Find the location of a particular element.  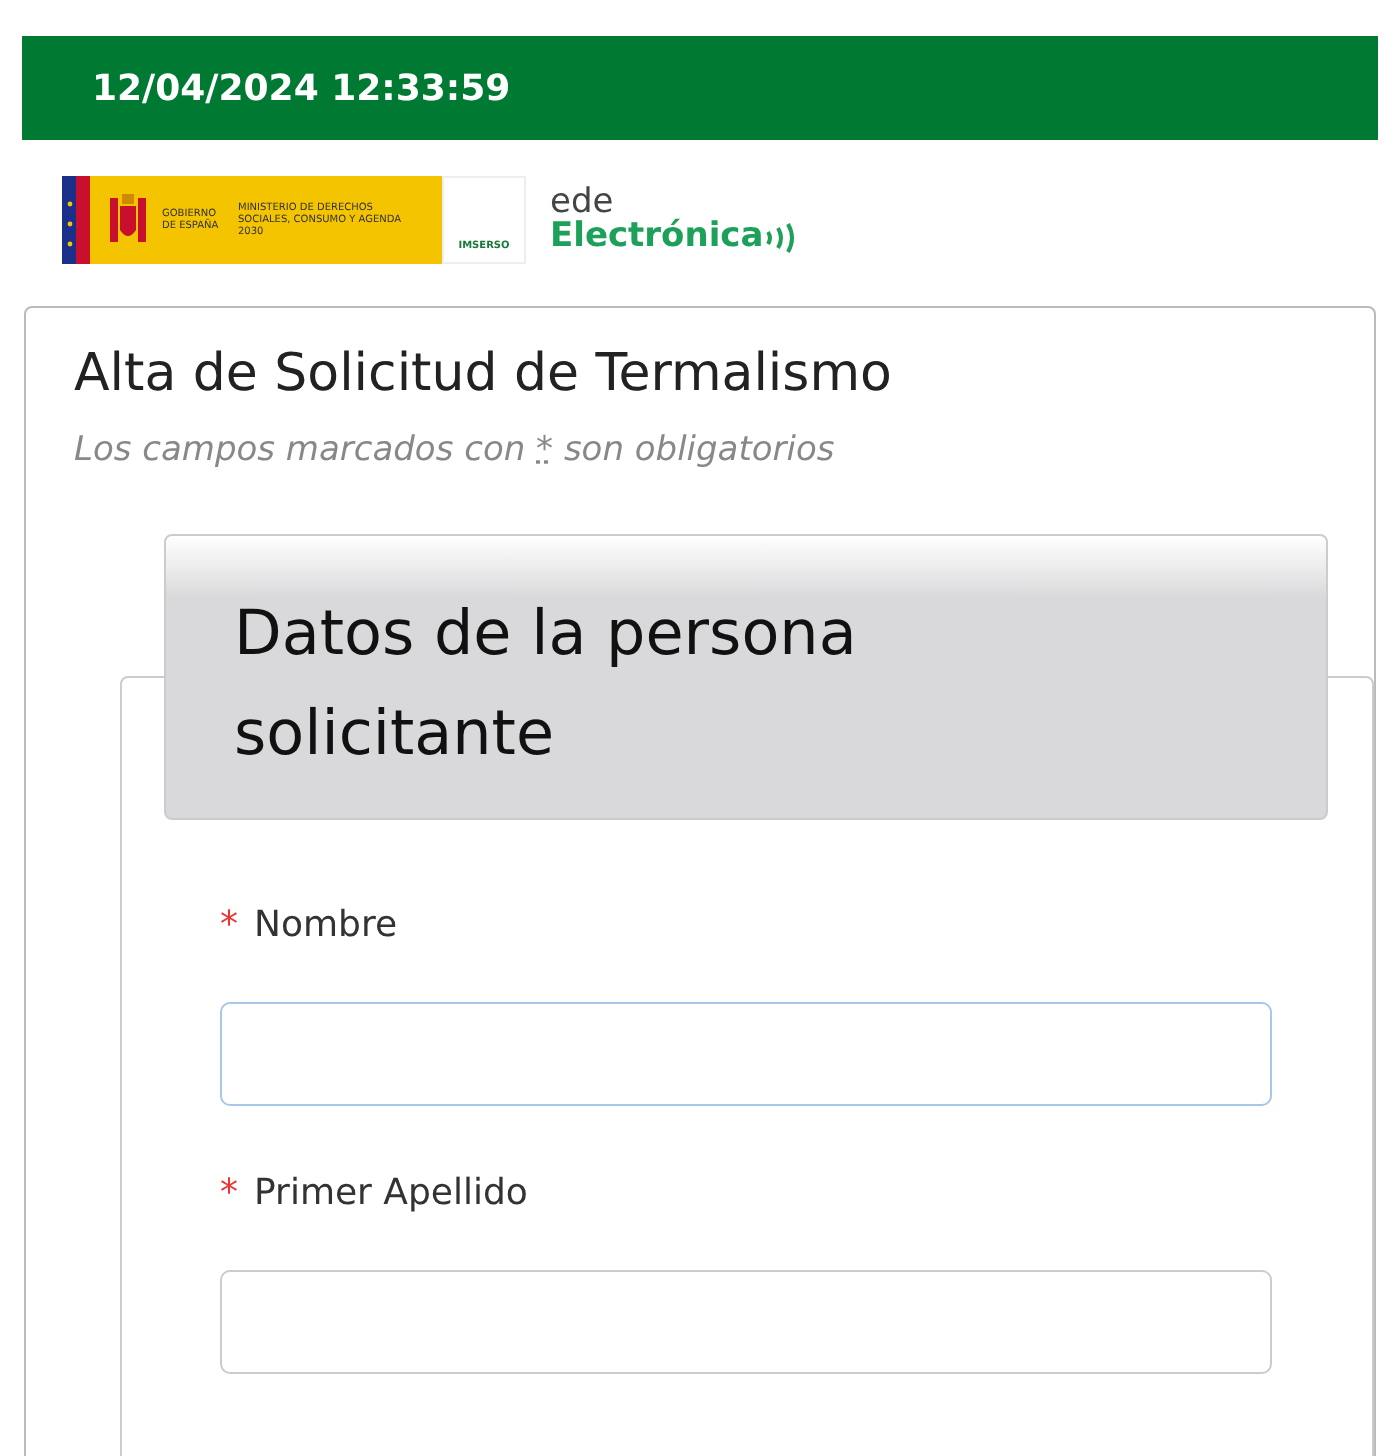

form-title: Alta de Solicitud de Termalismo is located at coordinates (484, 375).